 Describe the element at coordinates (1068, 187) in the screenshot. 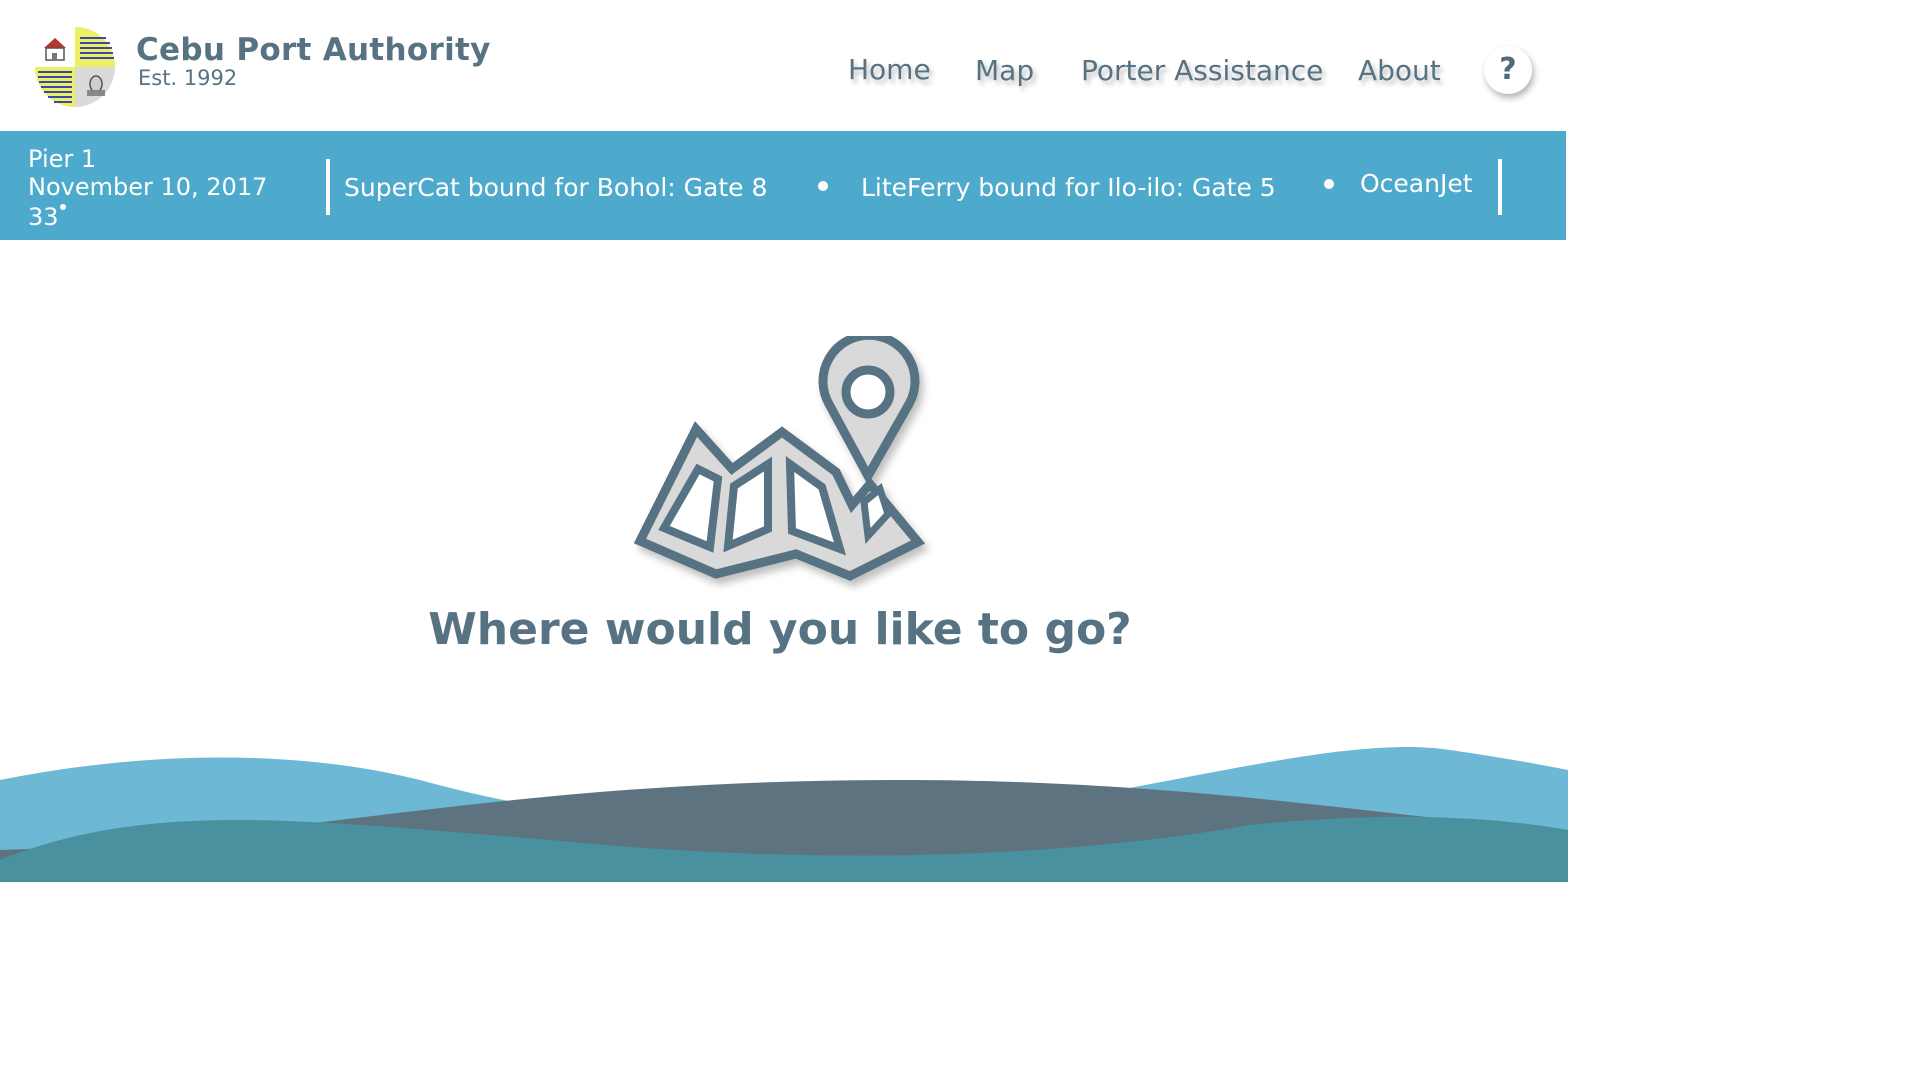

I see `ticker-item: LiteFerry bound for Ilo-ilo: Gate 5` at that location.